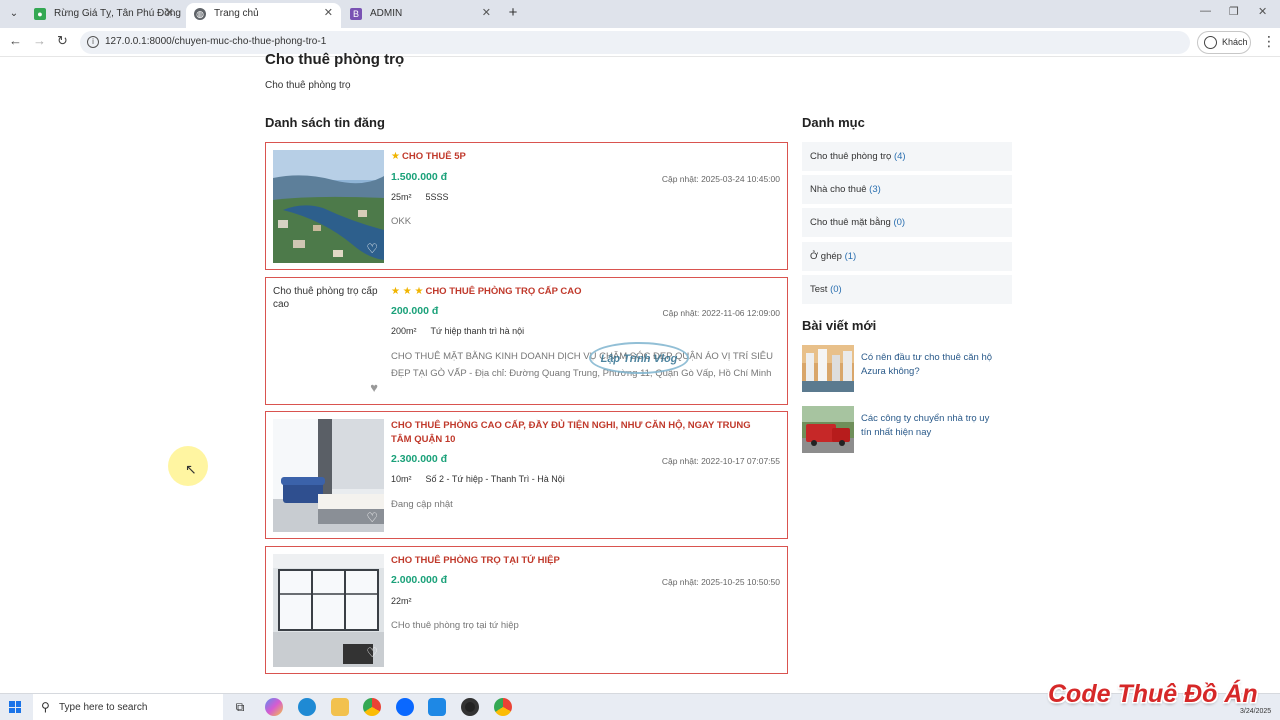 This screenshot has height=720, width=1280. What do you see at coordinates (407, 291) in the screenshot?
I see `rating-star-icon: ★ ★ ★` at bounding box center [407, 291].